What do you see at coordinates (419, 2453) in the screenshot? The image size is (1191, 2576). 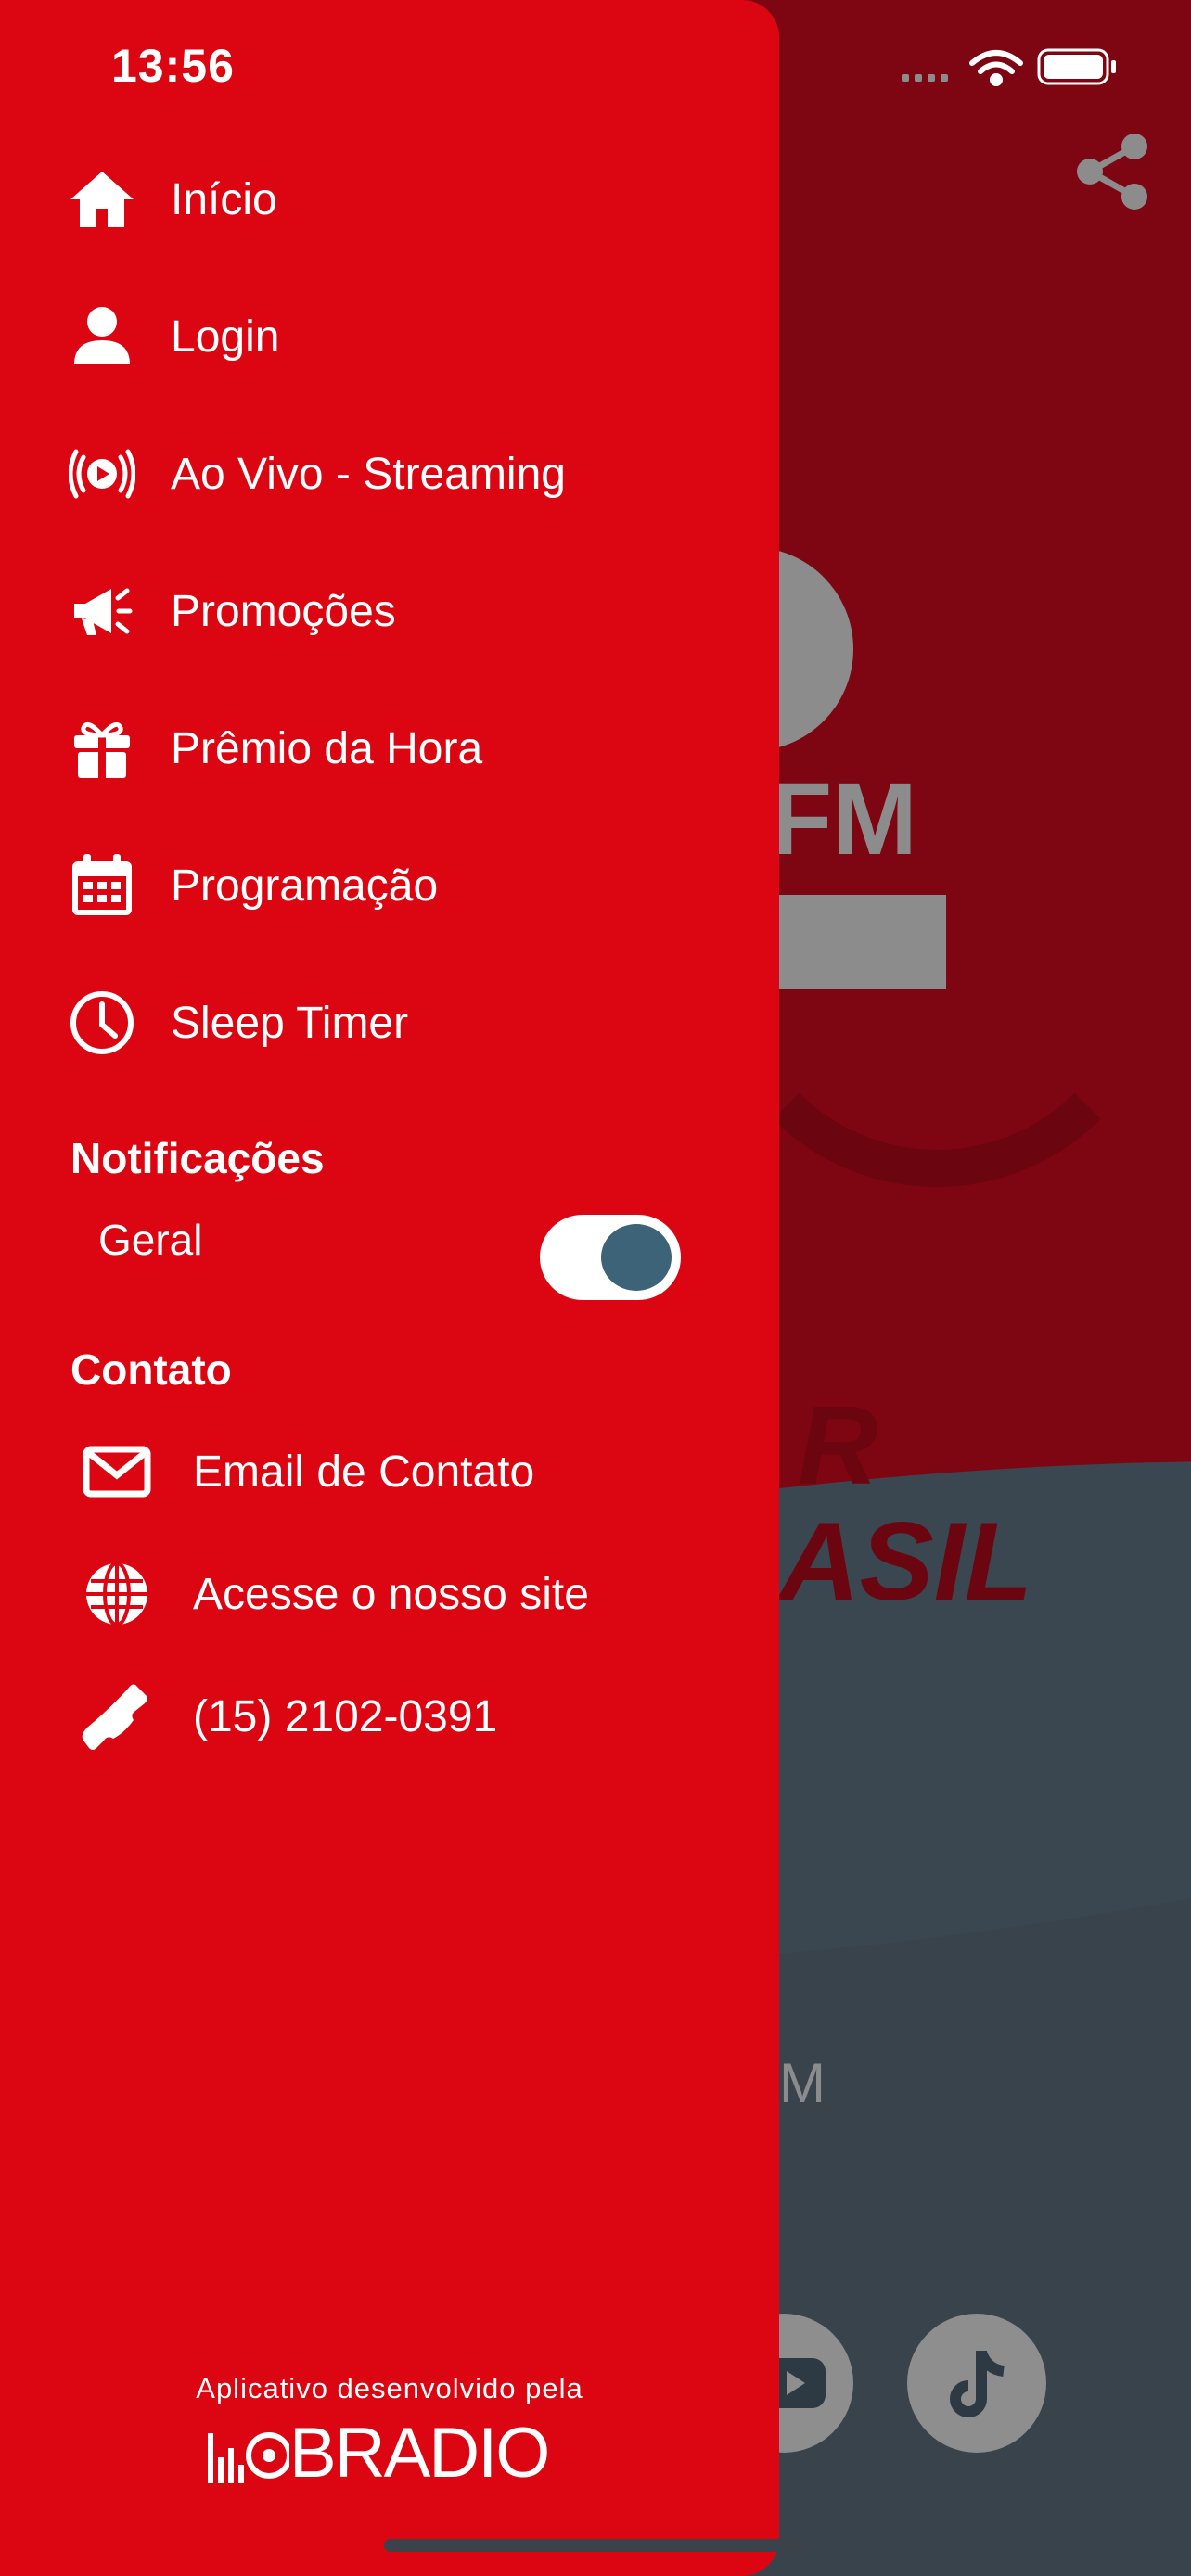 I see `mobradio-wordmark: BRADIO` at bounding box center [419, 2453].